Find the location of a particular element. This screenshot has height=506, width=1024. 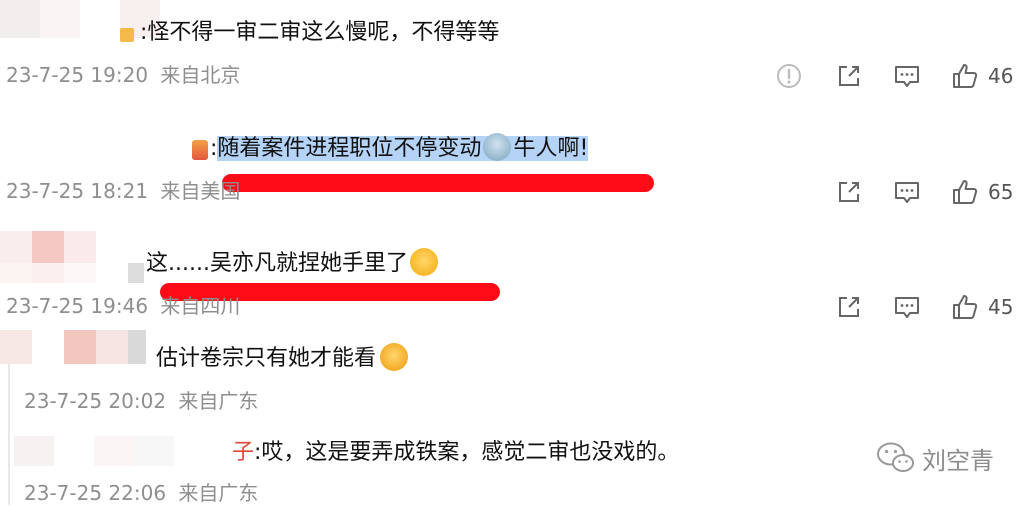

comment-time: 23-7-25 19:20 is located at coordinates (77, 75).